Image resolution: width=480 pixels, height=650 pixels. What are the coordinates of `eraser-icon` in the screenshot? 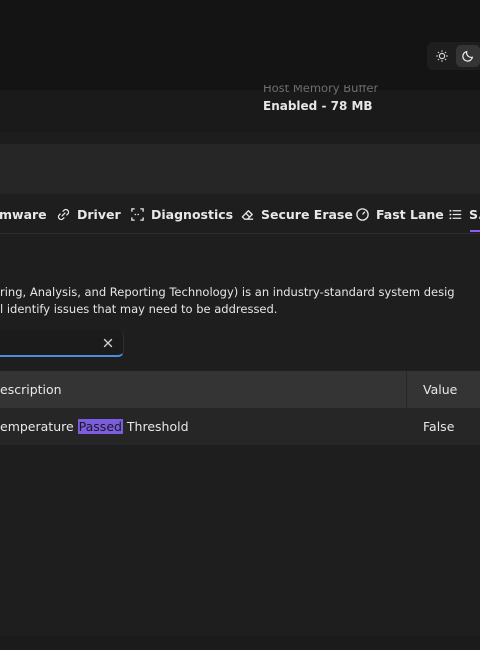 It's located at (247, 214).